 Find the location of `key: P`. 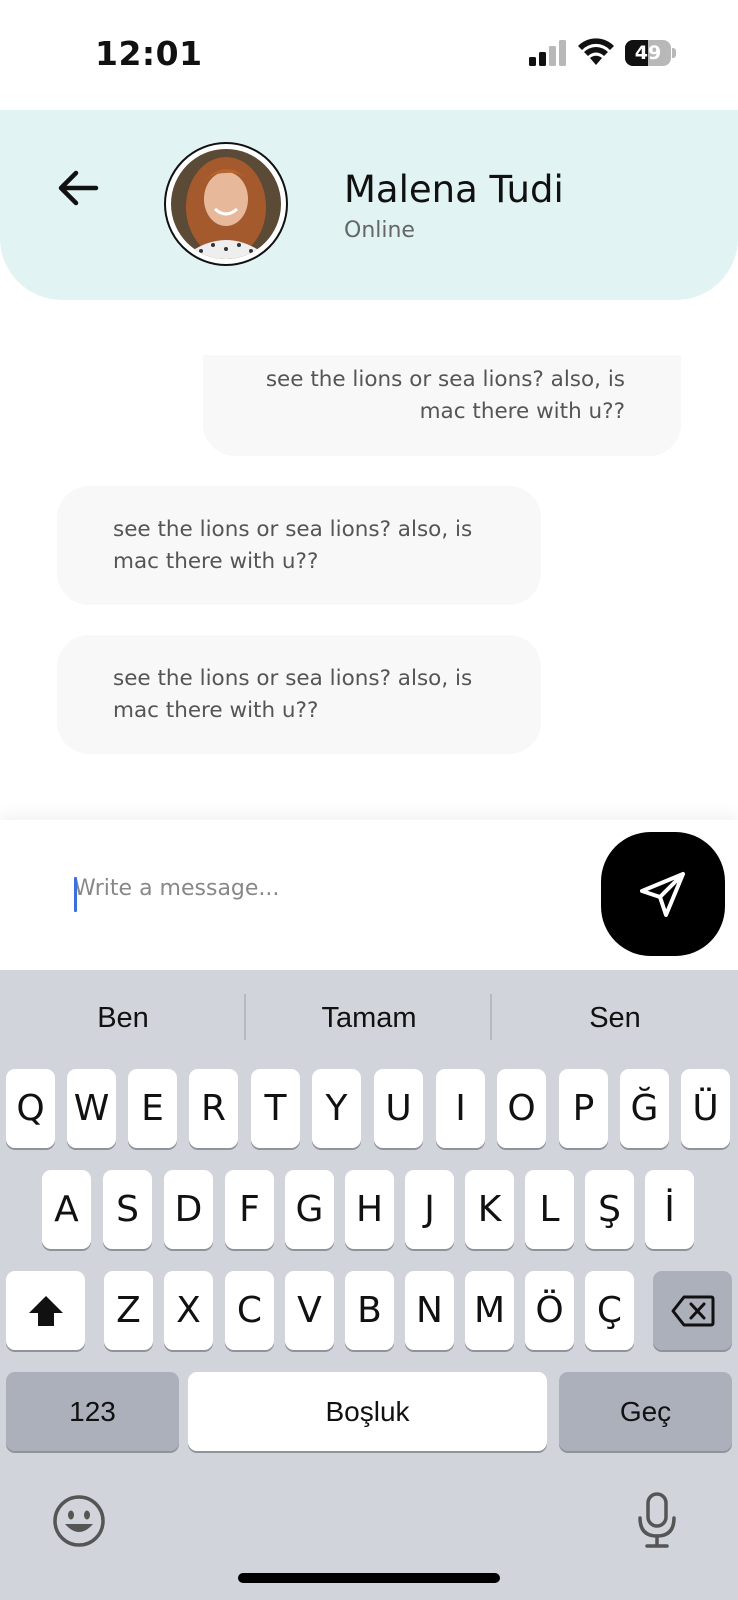

key: P is located at coordinates (583, 1108).